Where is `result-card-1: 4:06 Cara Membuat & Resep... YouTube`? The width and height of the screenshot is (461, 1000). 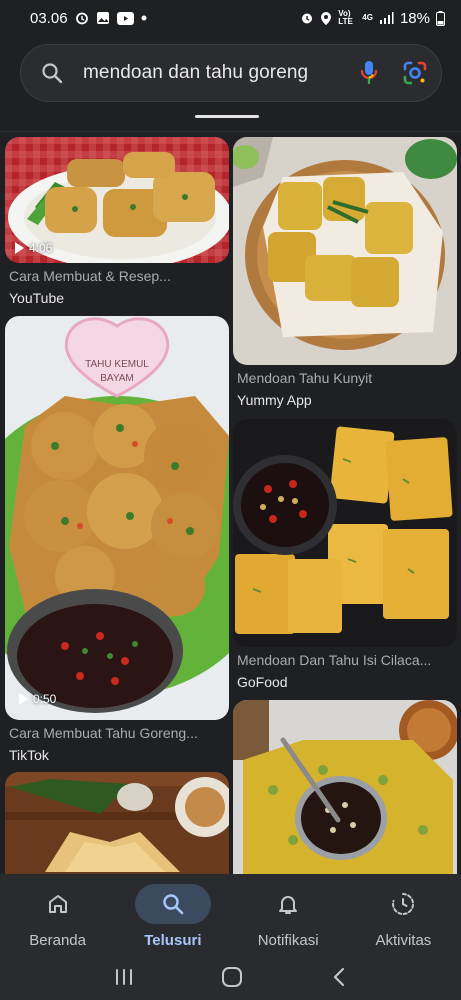
result-card-1: 4:06 Cara Membuat & Resep... YouTube is located at coordinates (117, 223).